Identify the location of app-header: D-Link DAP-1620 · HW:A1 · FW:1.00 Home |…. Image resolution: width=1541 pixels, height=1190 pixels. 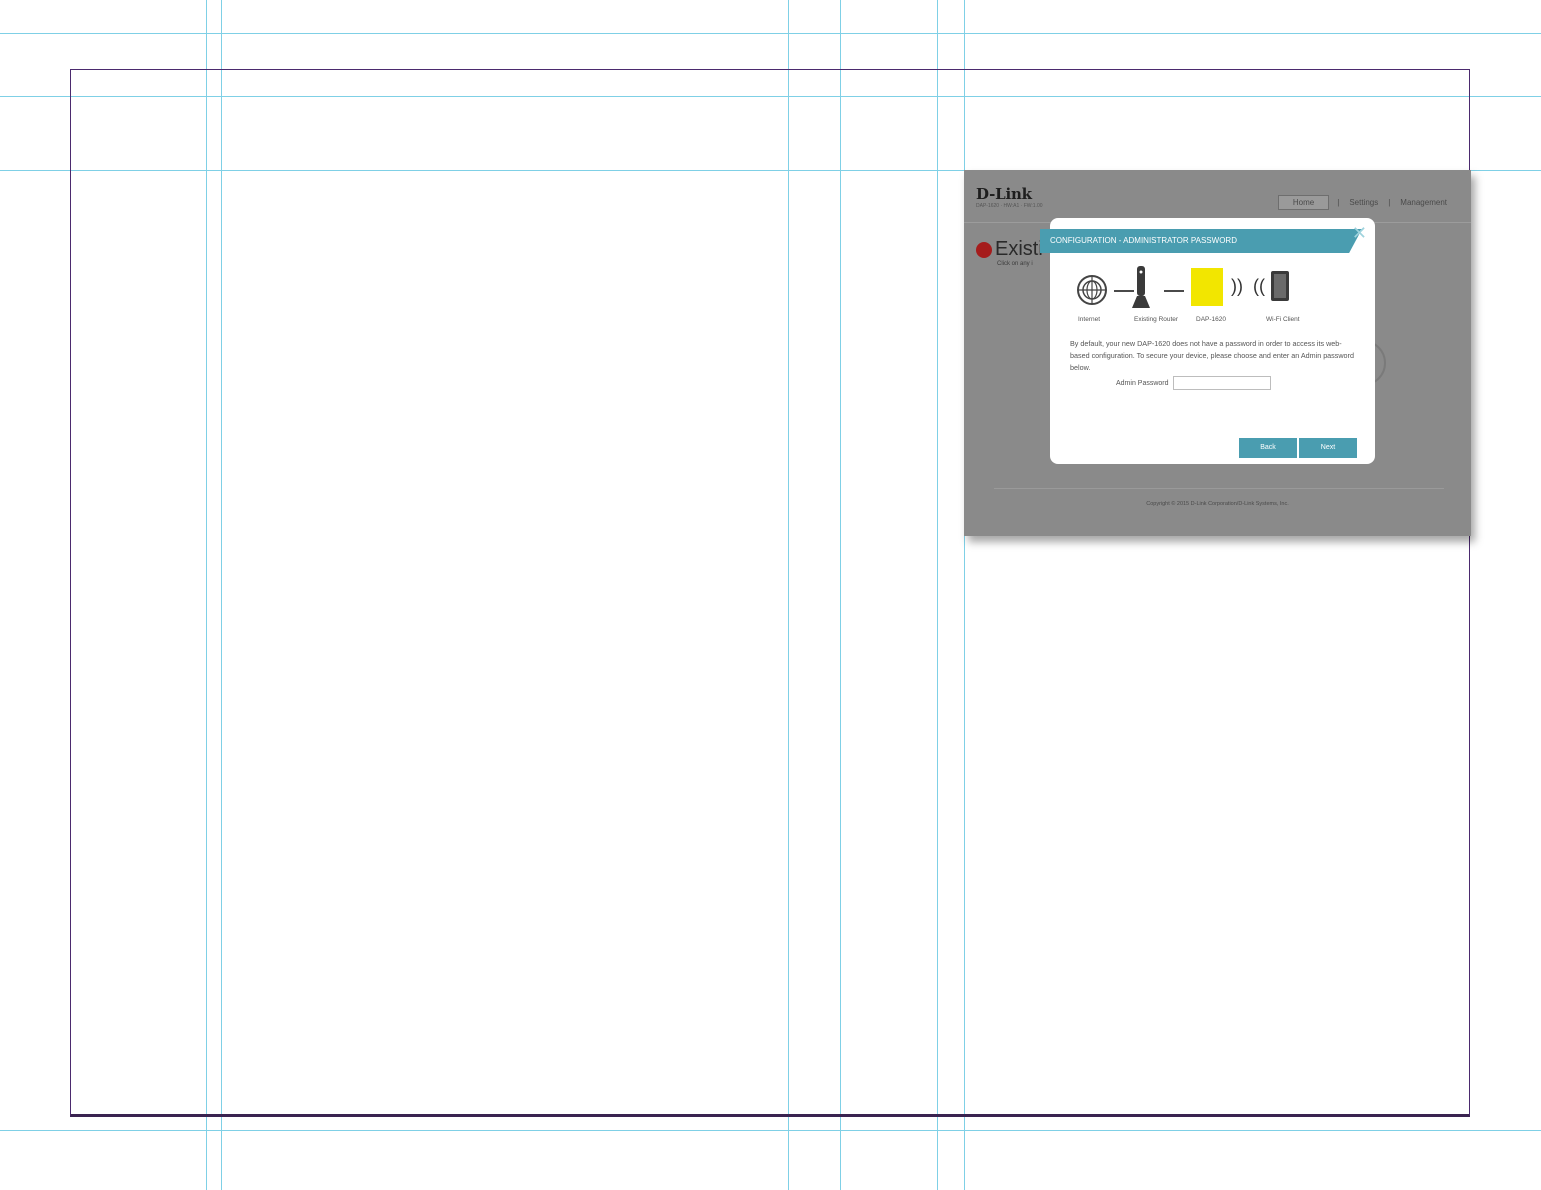
(1217, 196).